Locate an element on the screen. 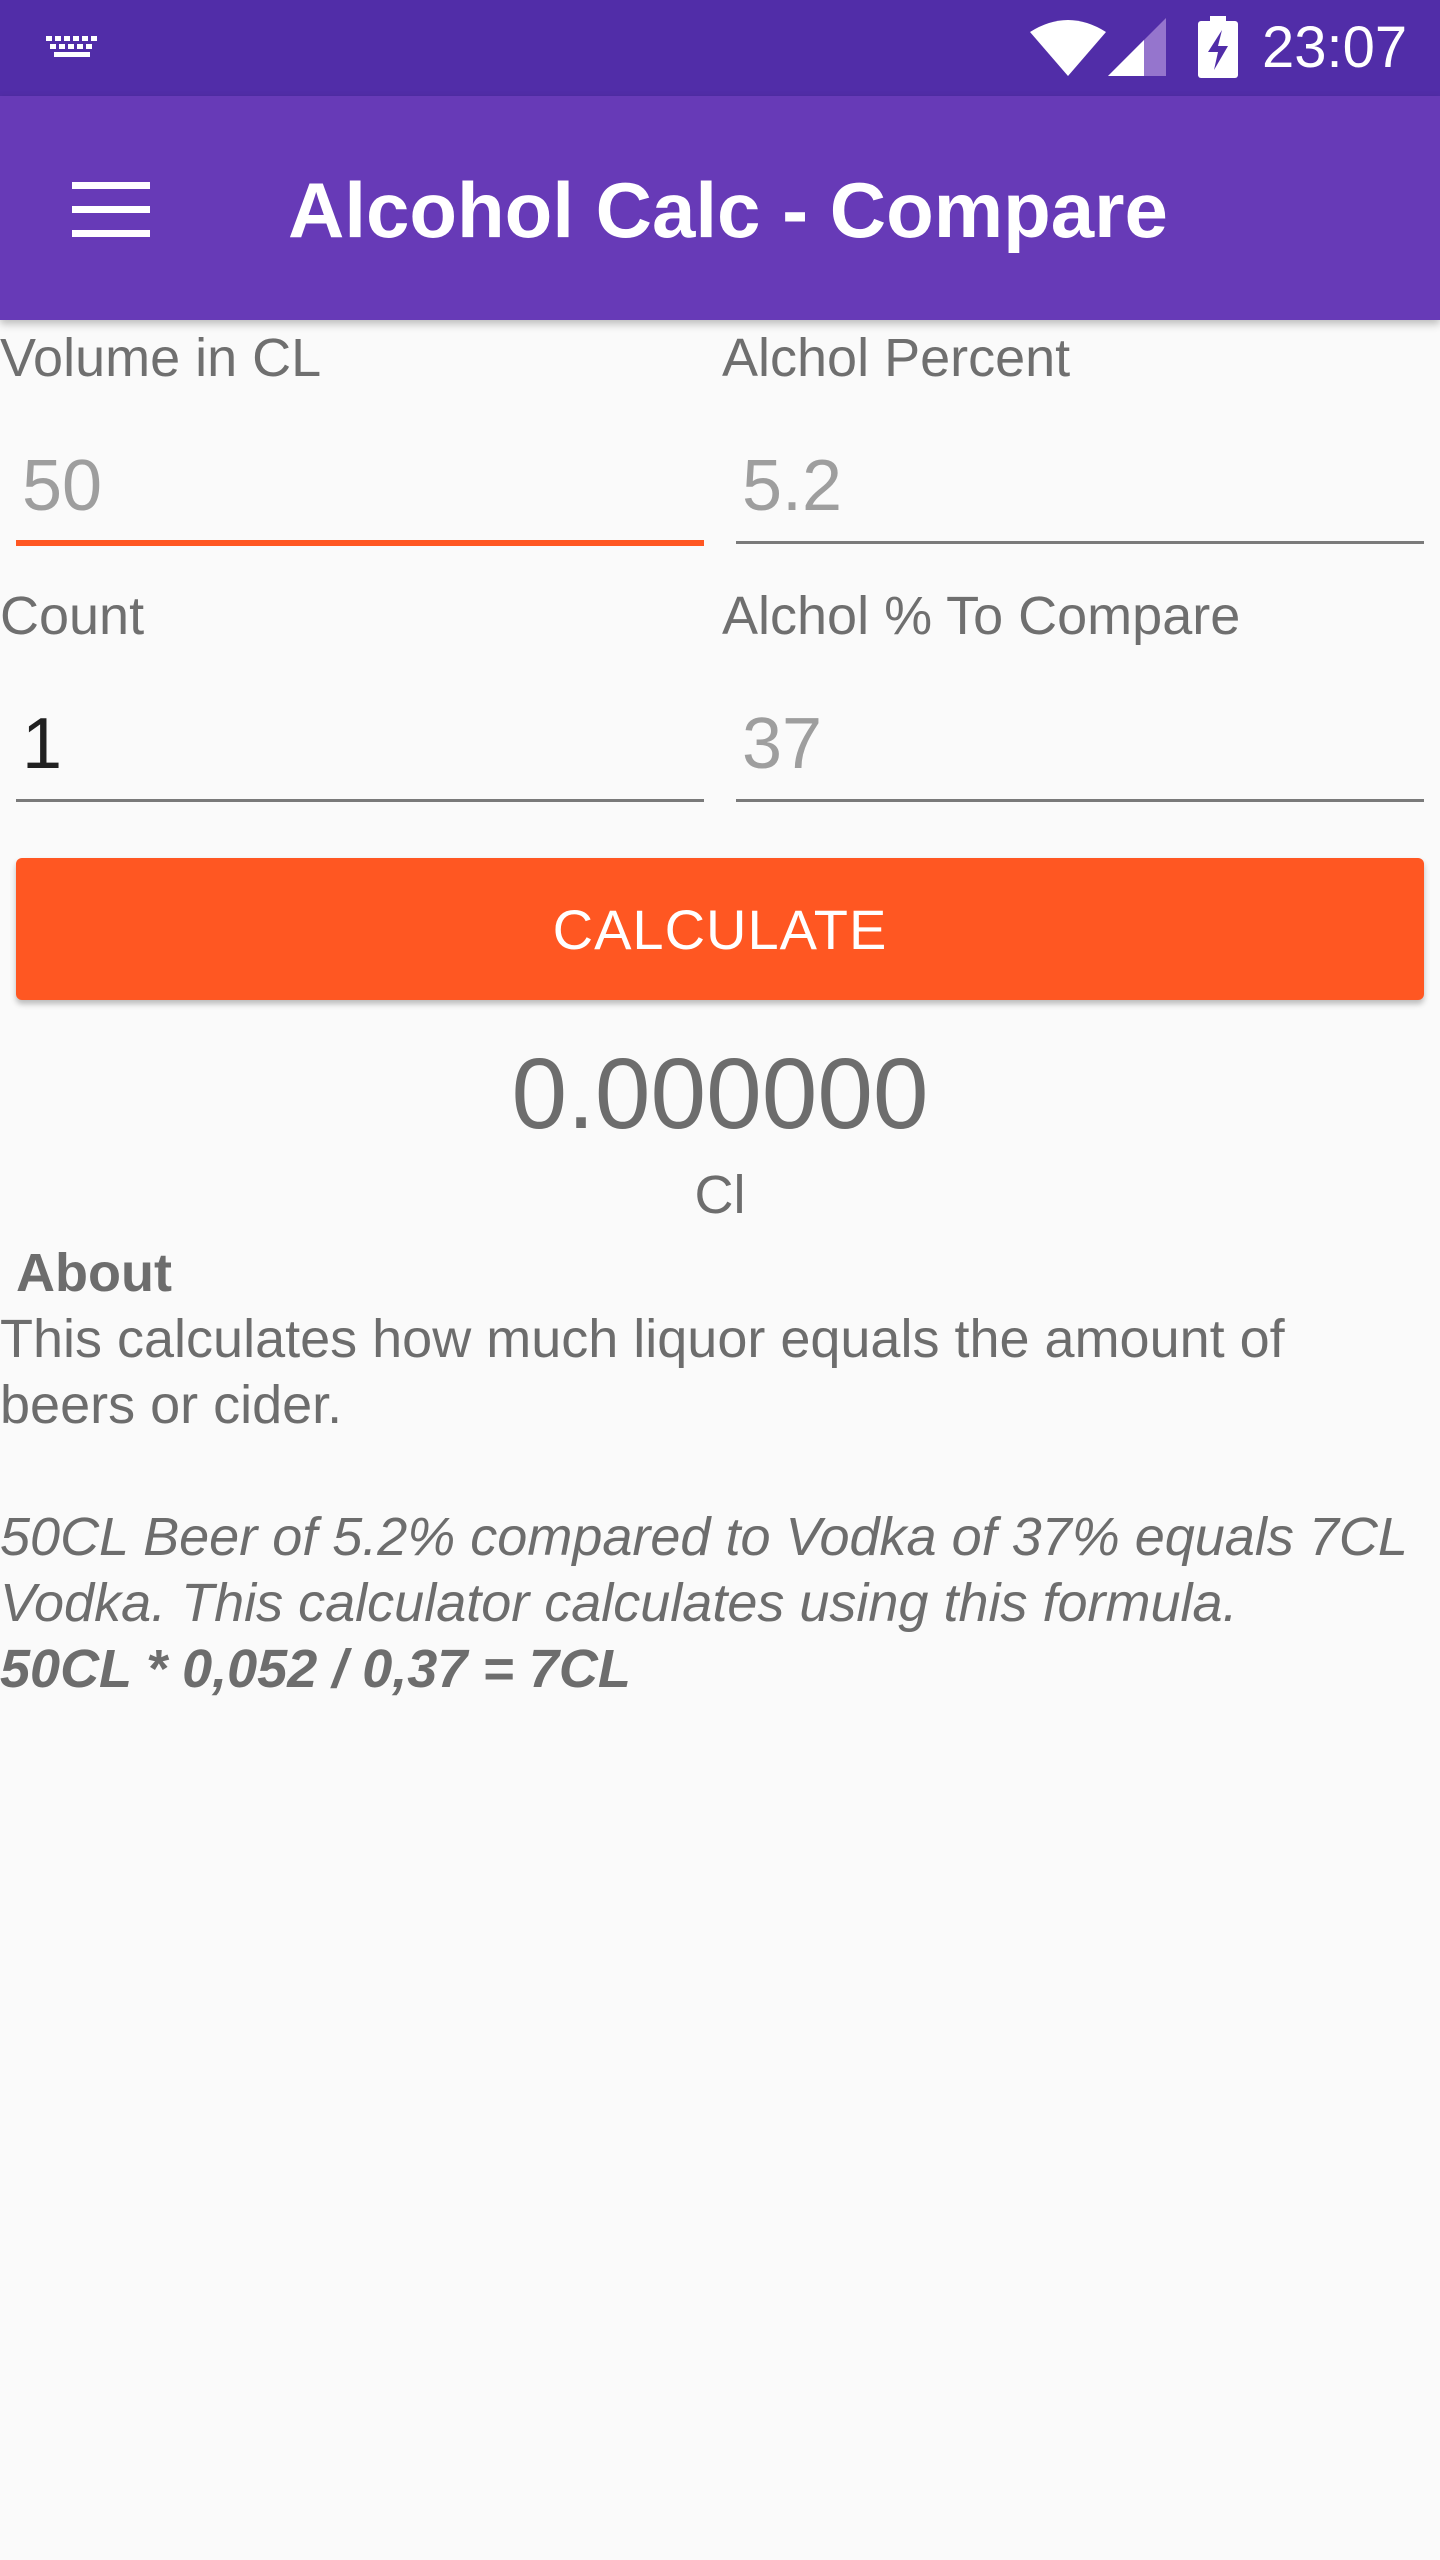  battery-charging-icon is located at coordinates (1218, 47).